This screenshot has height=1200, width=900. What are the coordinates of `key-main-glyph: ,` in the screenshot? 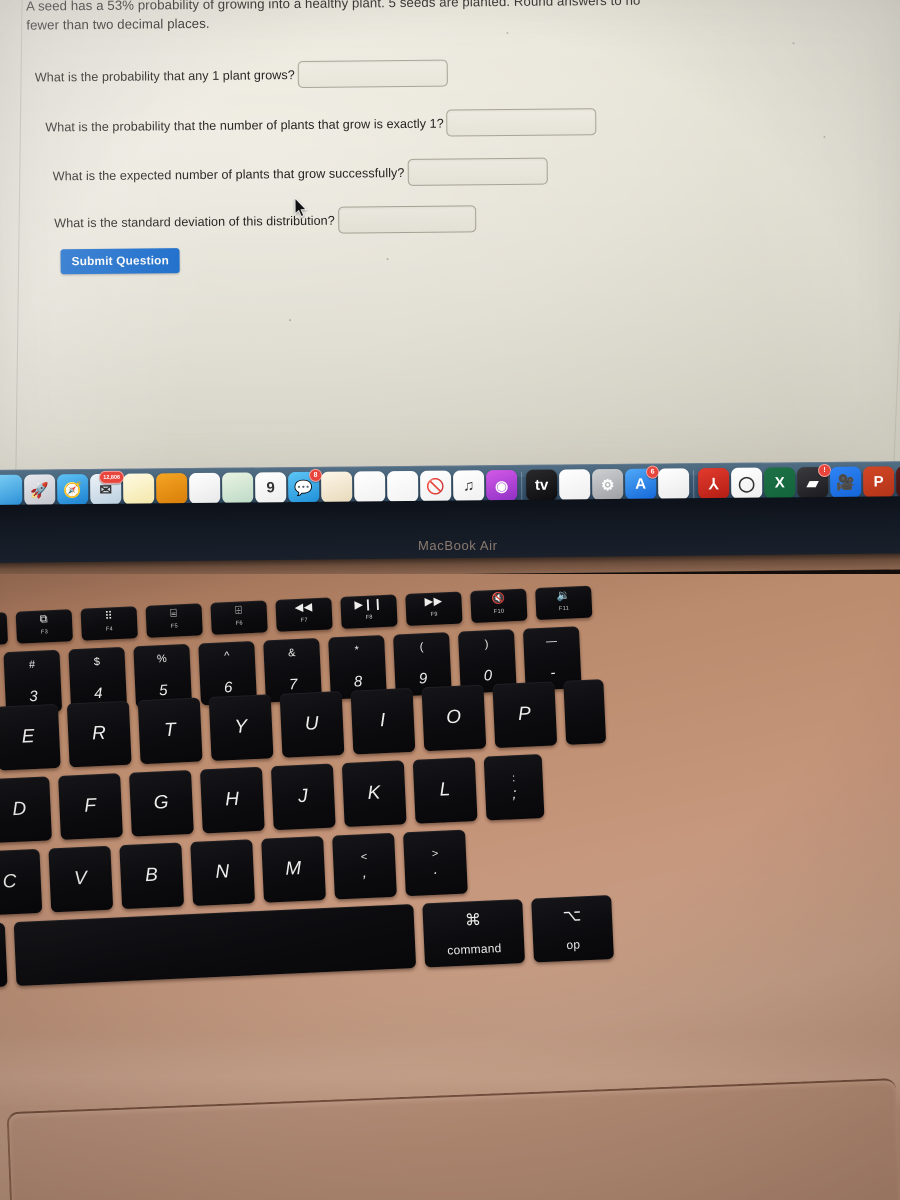 It's located at (365, 873).